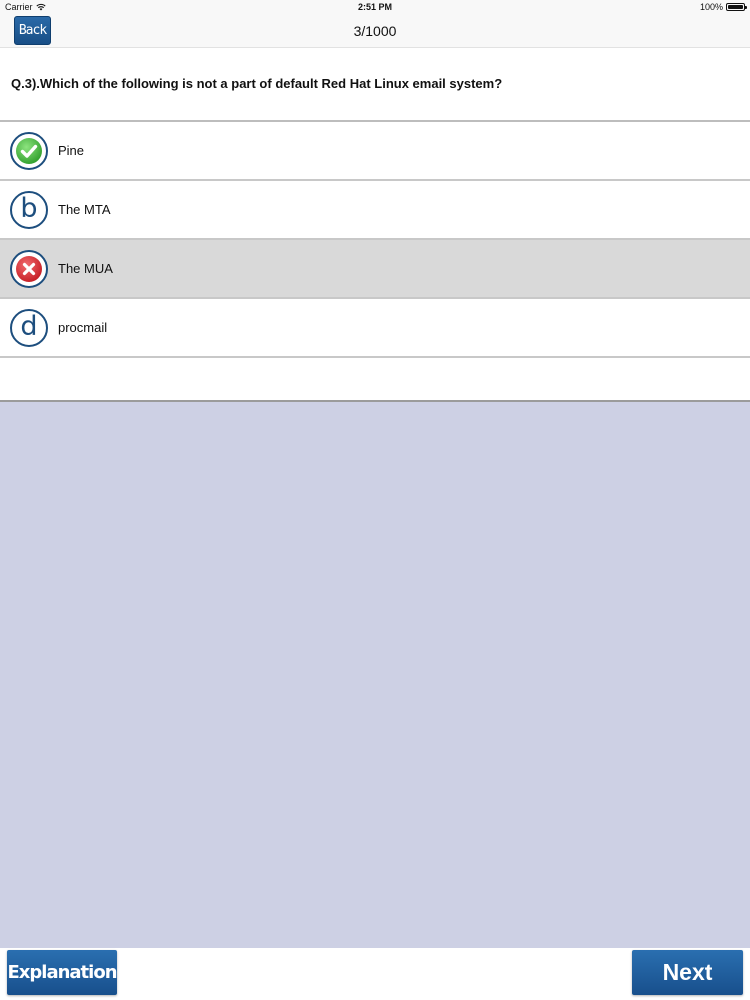  Describe the element at coordinates (85, 268) in the screenshot. I see `option-c-text: The MUA` at that location.